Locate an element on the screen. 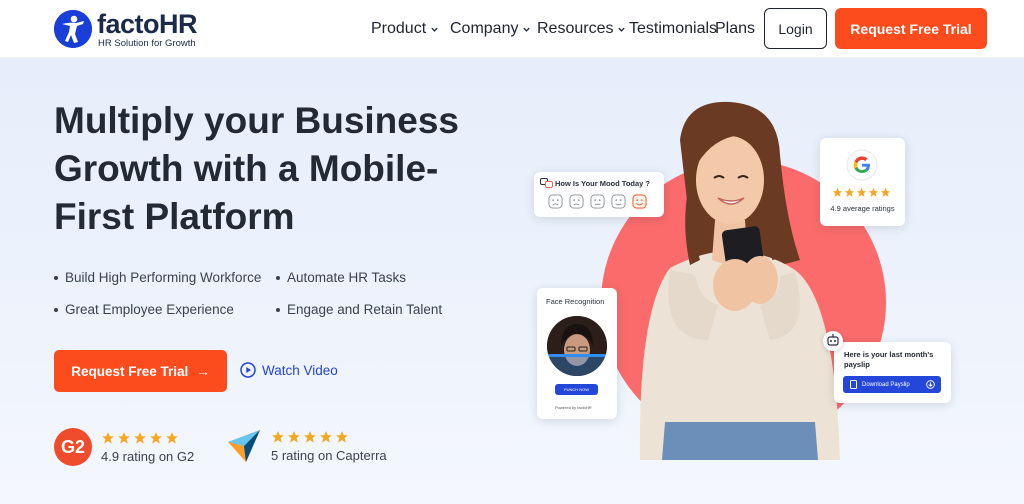  face-photo-image is located at coordinates (577, 346).